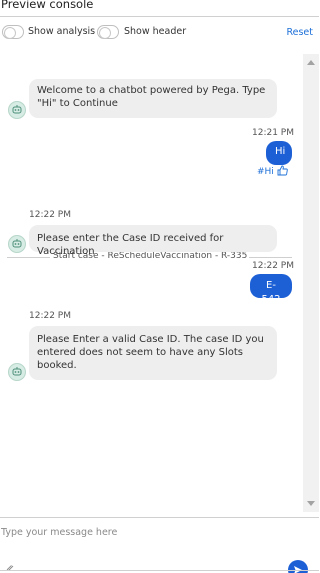  Describe the element at coordinates (265, 172) in the screenshot. I see `intent-tag-link: #Hi` at that location.